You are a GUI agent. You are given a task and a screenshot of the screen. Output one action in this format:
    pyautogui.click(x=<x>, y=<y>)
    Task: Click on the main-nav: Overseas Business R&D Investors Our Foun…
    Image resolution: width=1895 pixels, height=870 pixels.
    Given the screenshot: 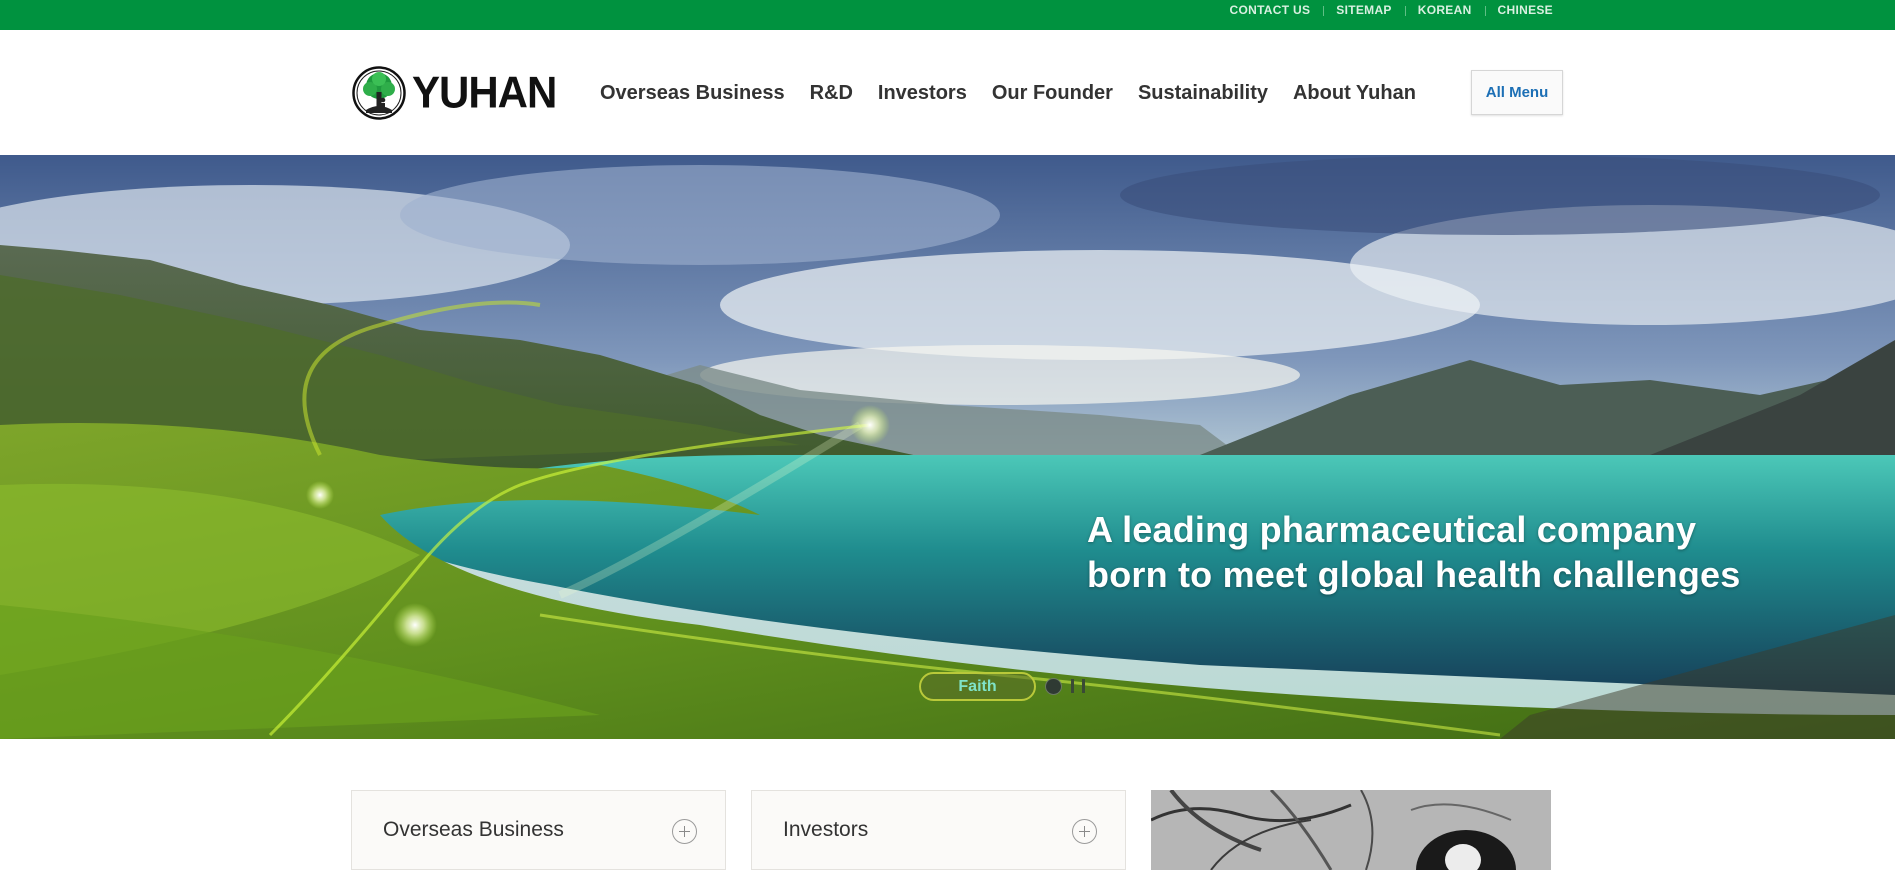 What is the action you would take?
    pyautogui.click(x=1020, y=93)
    